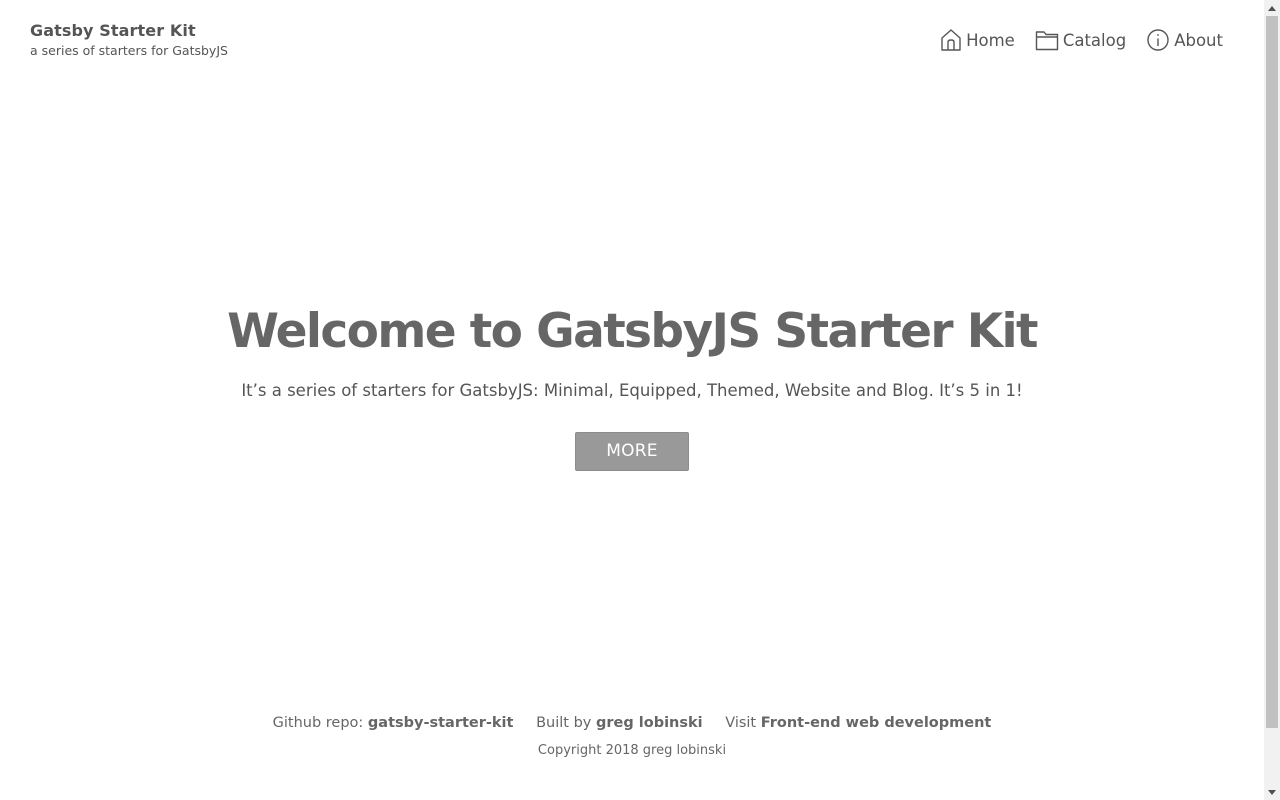  I want to click on more-button: MORE, so click(632, 451).